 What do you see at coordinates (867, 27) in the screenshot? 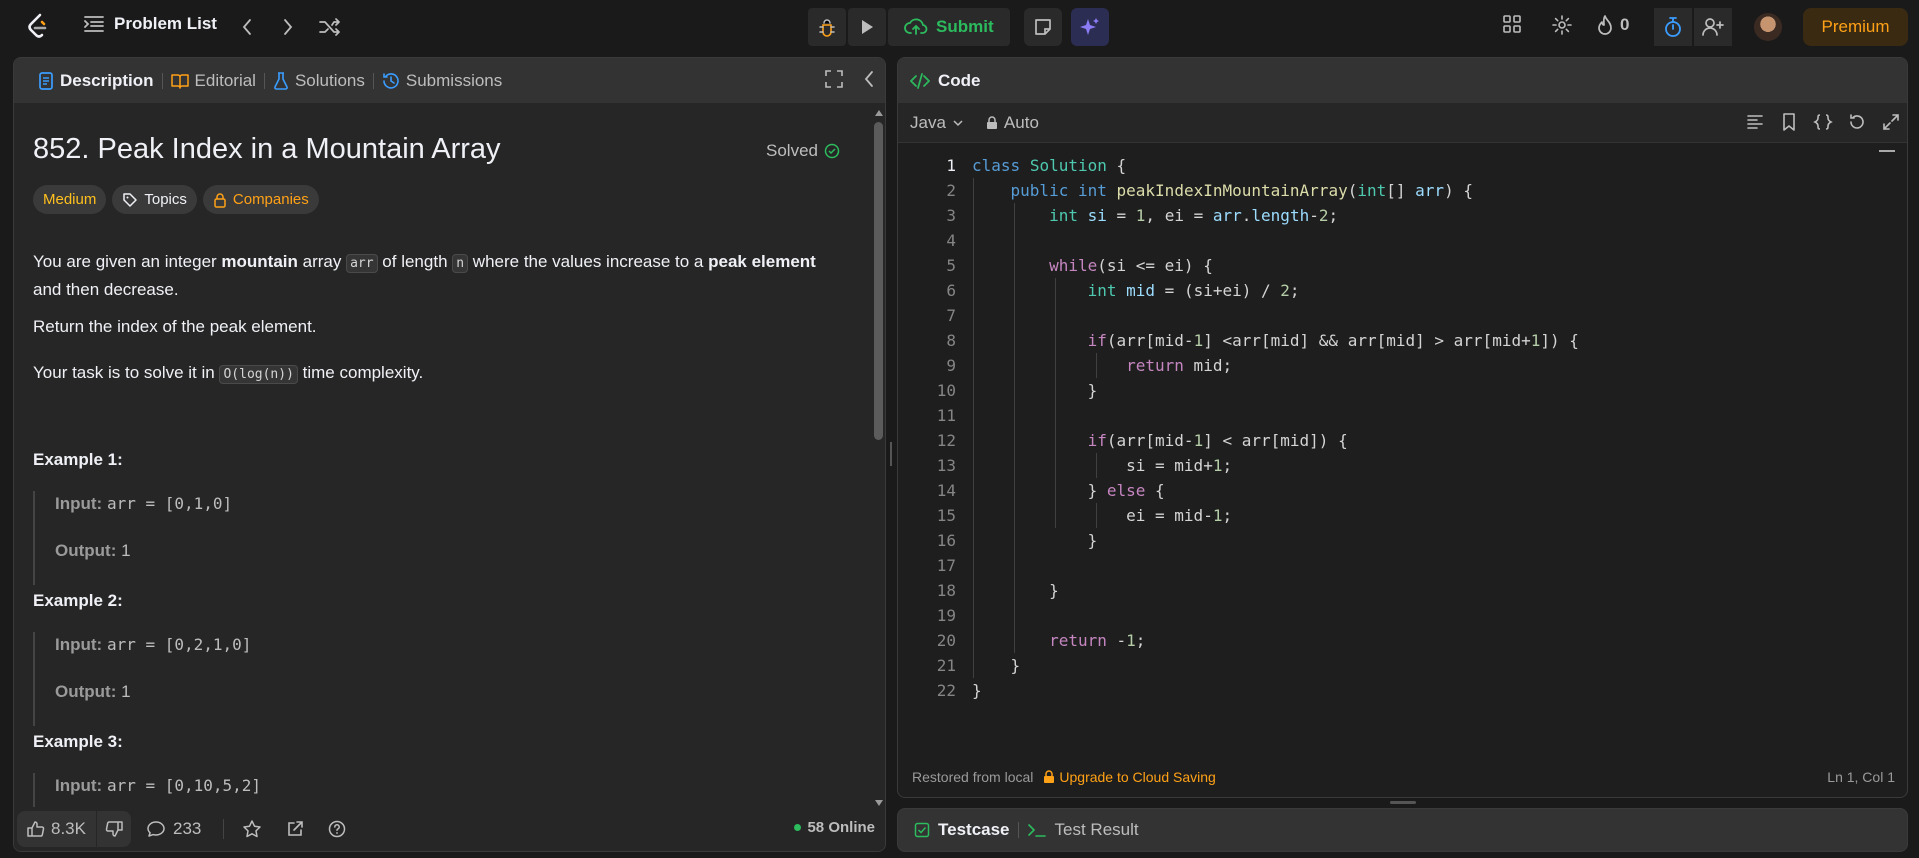
I see `run-button` at bounding box center [867, 27].